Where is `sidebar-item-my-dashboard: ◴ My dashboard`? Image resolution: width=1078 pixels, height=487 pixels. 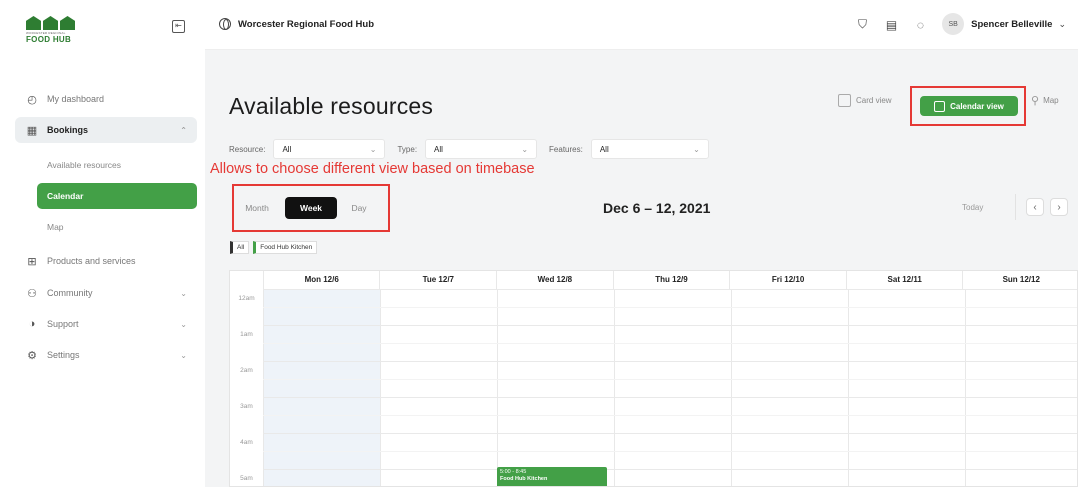 sidebar-item-my-dashboard: ◴ My dashboard is located at coordinates (106, 99).